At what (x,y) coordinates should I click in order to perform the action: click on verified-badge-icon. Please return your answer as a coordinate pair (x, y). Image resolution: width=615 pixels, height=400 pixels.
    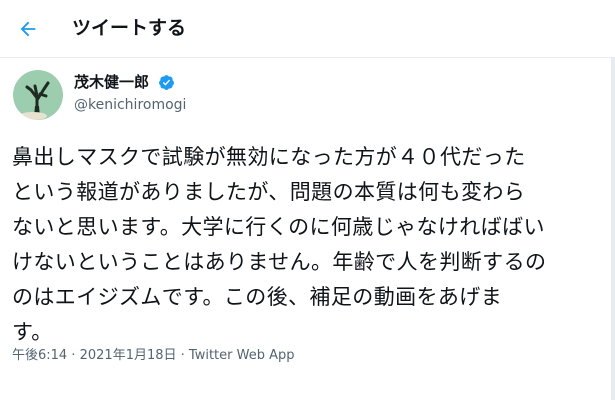
    Looking at the image, I should click on (166, 82).